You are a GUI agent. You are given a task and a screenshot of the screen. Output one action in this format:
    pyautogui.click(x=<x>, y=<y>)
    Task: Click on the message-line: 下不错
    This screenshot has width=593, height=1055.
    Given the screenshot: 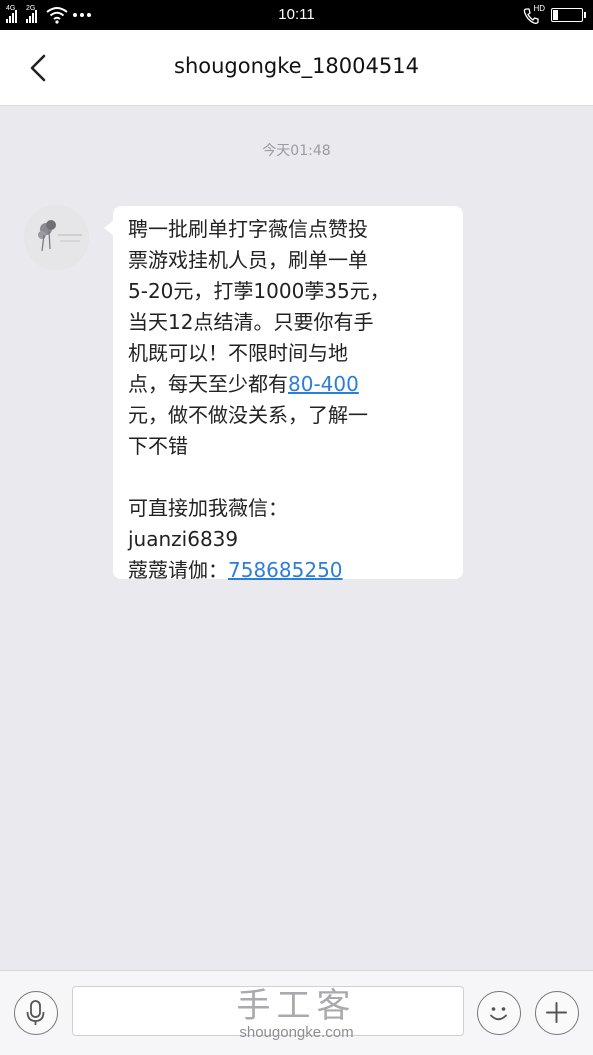 What is the action you would take?
    pyautogui.click(x=158, y=446)
    